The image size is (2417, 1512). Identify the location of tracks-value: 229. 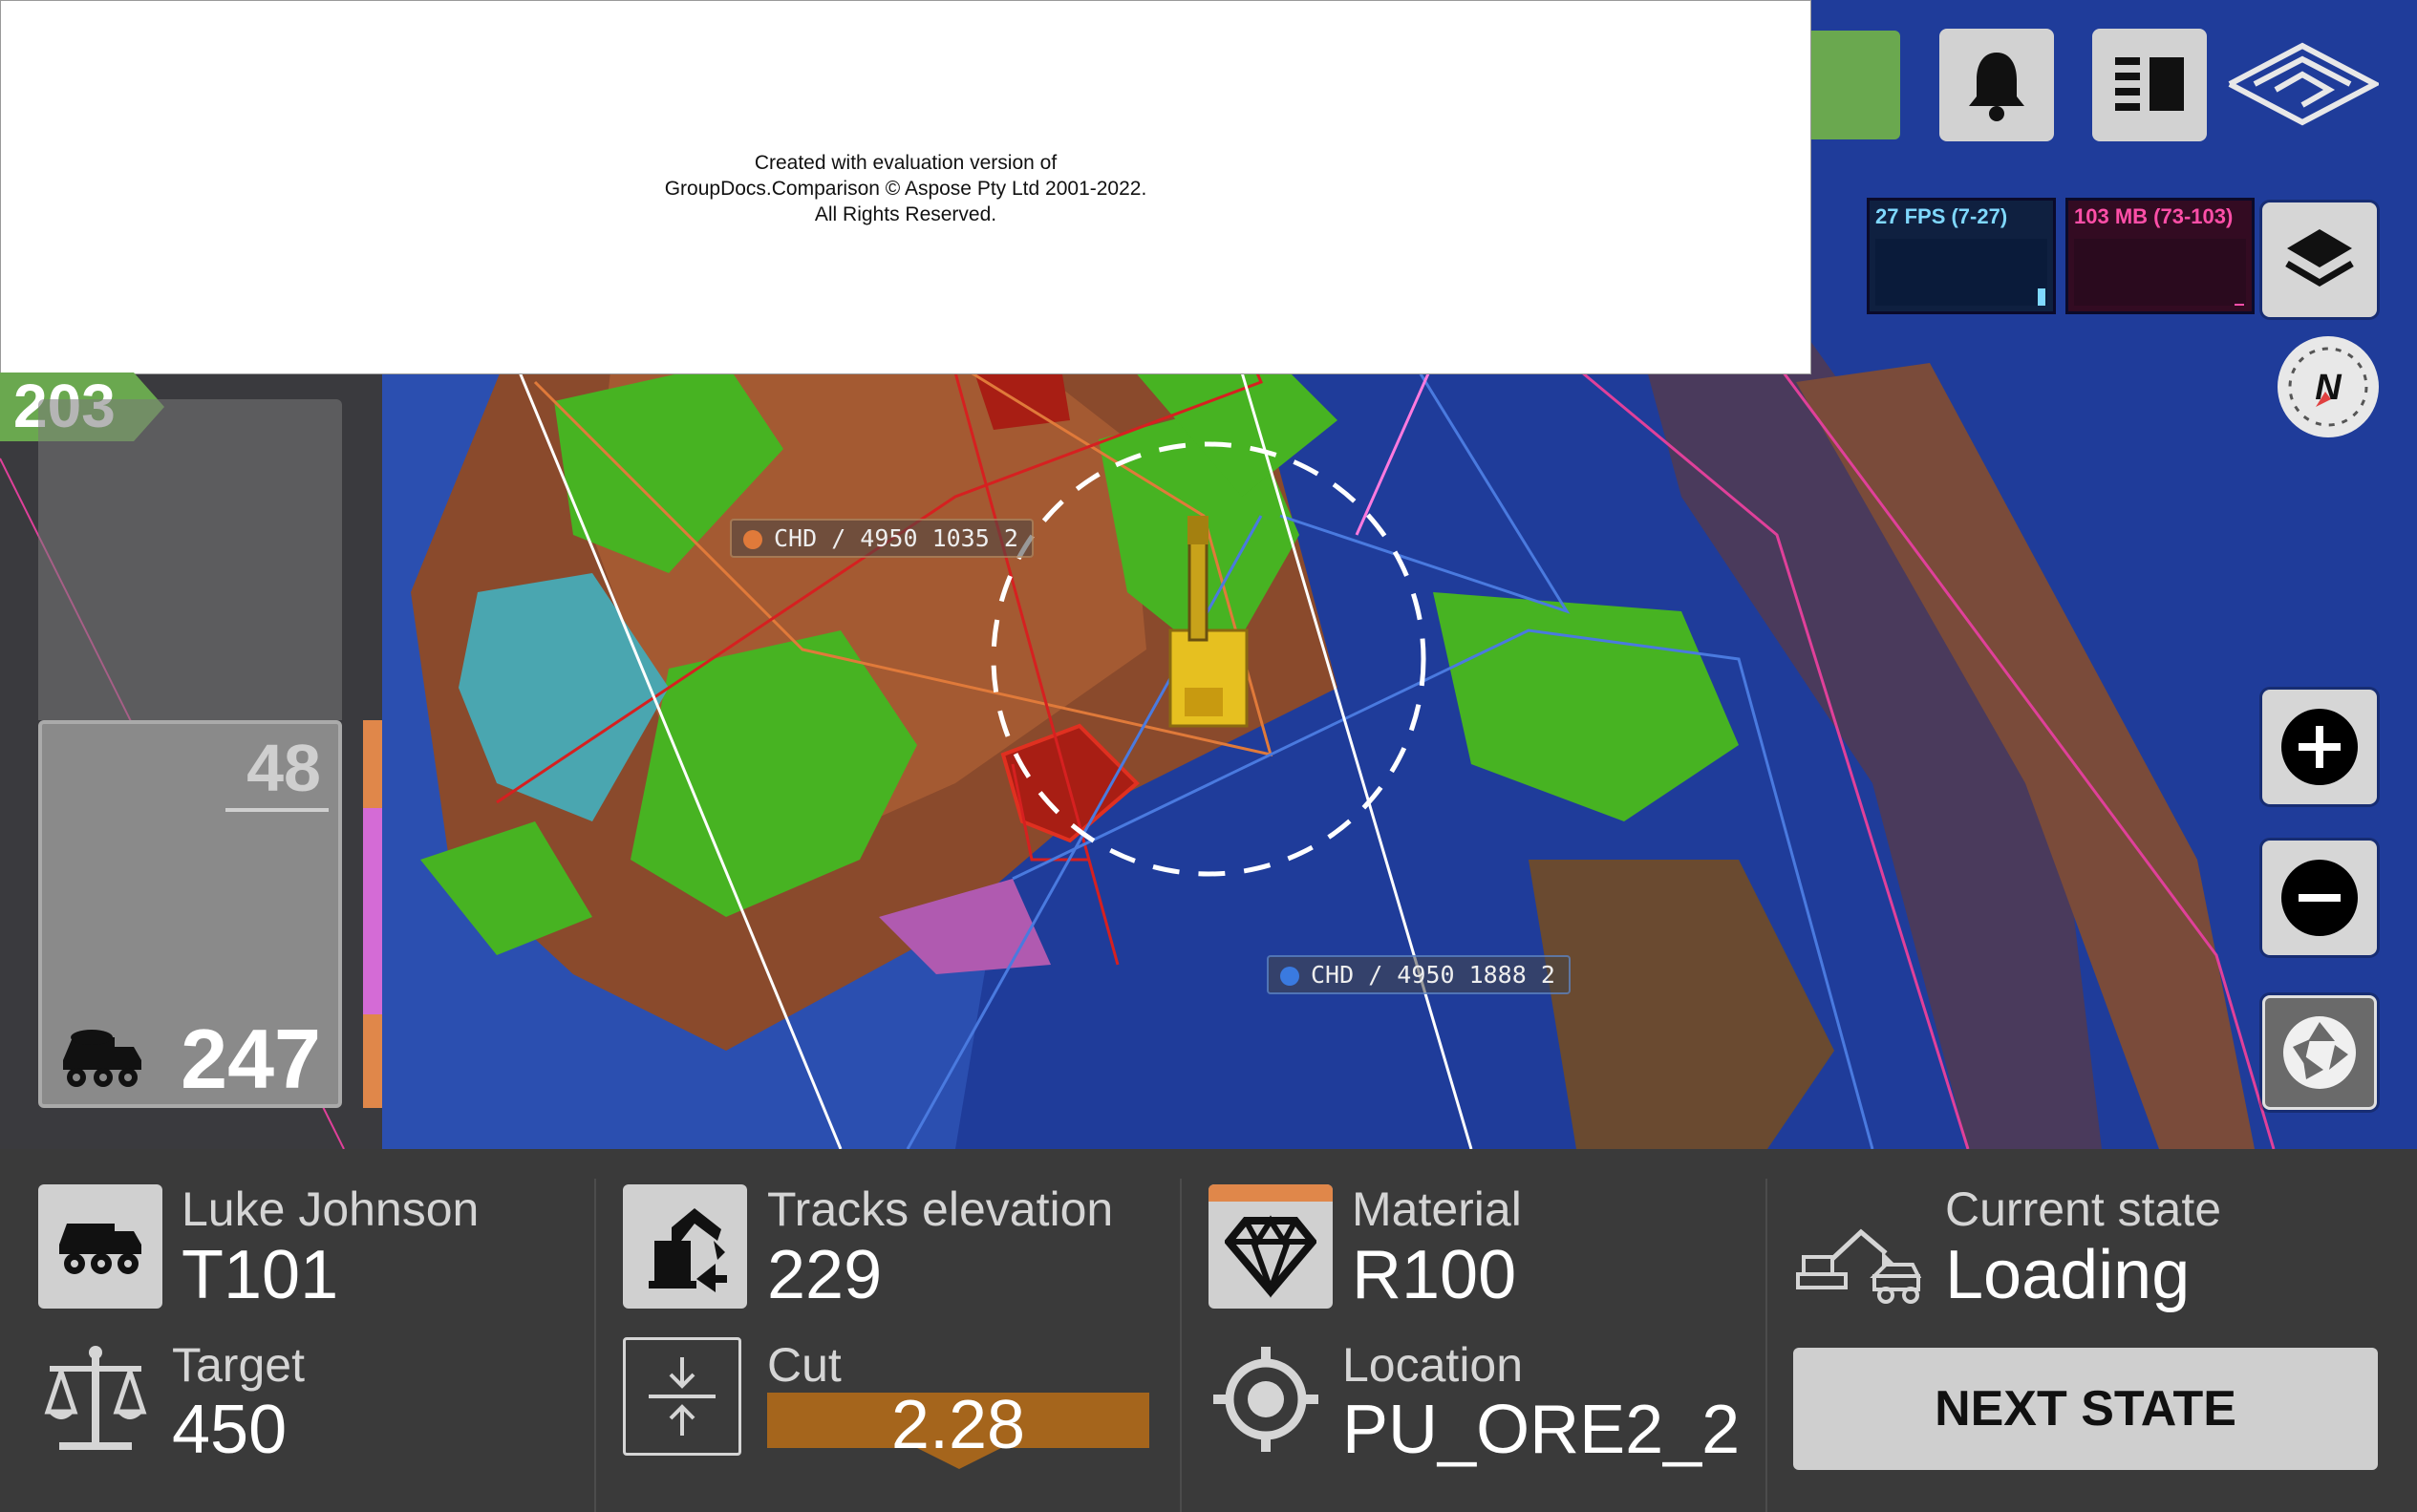
(825, 1275).